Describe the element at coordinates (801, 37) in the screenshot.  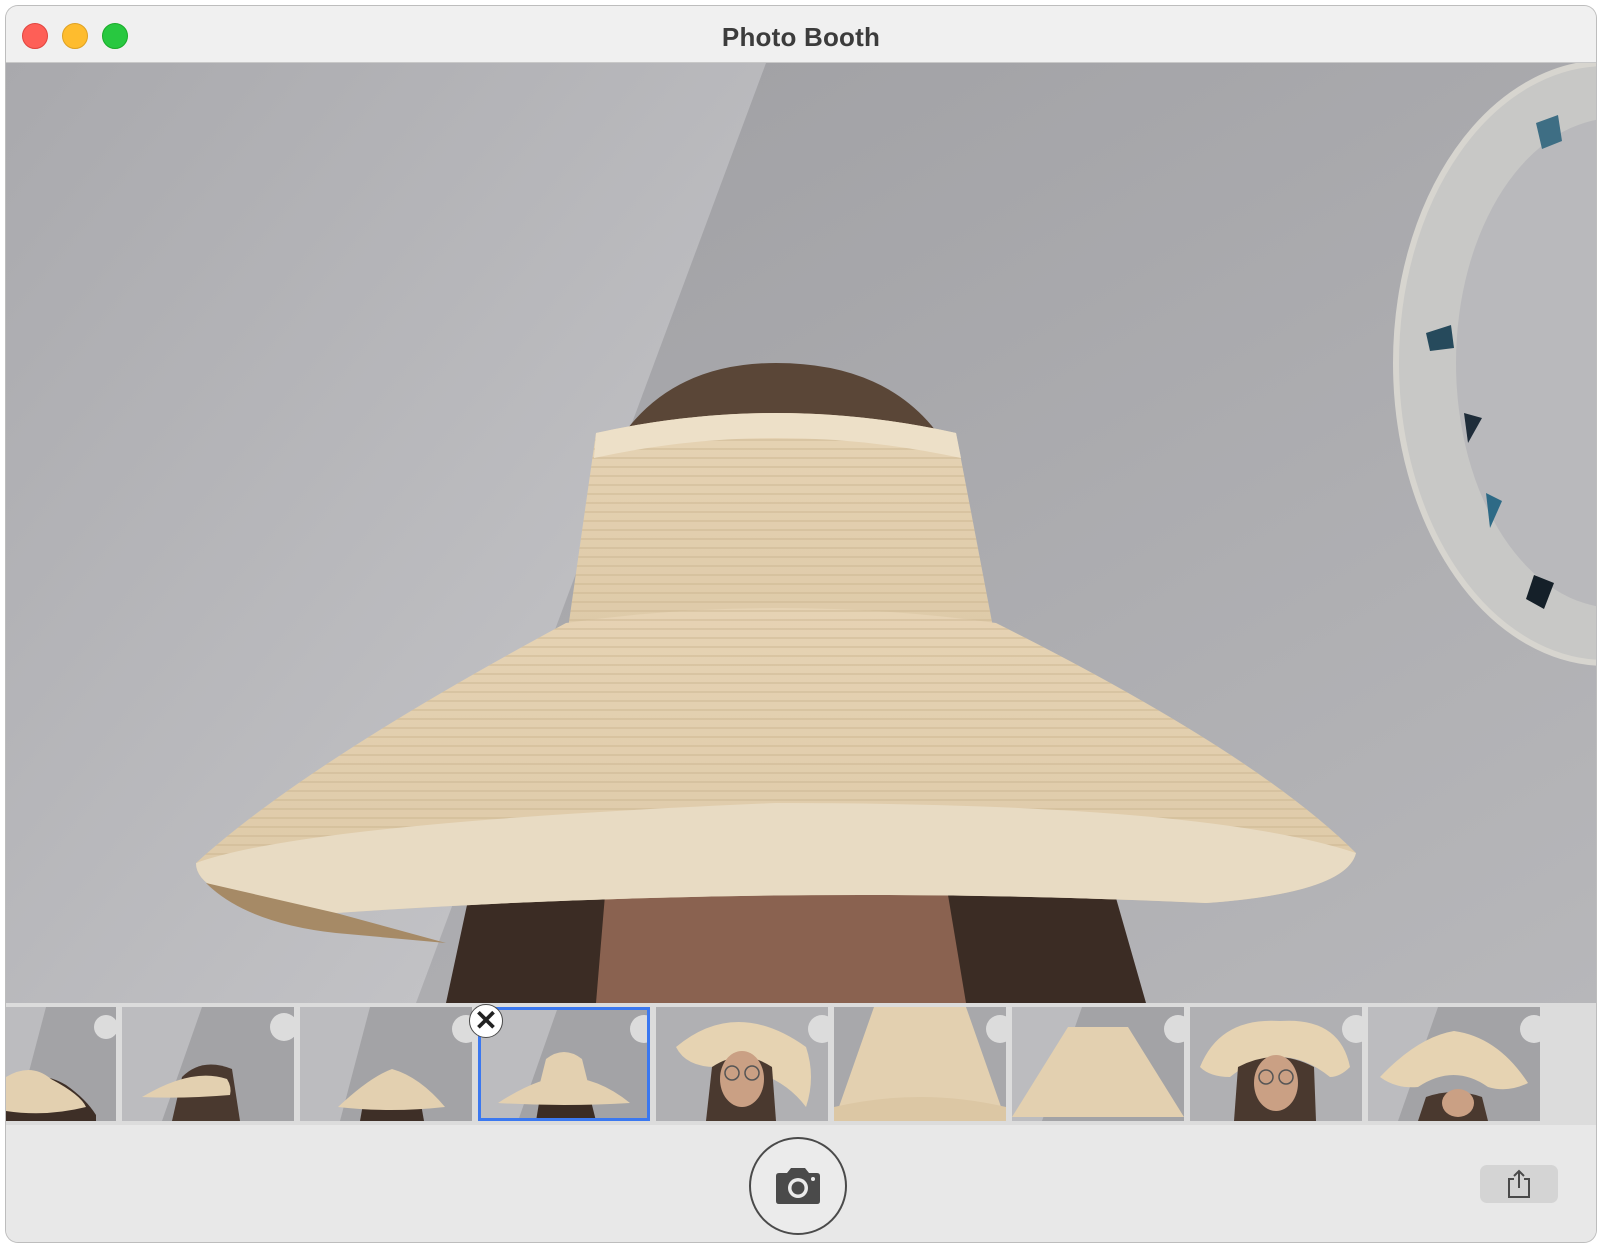
I see `window-title: Photo Booth` at that location.